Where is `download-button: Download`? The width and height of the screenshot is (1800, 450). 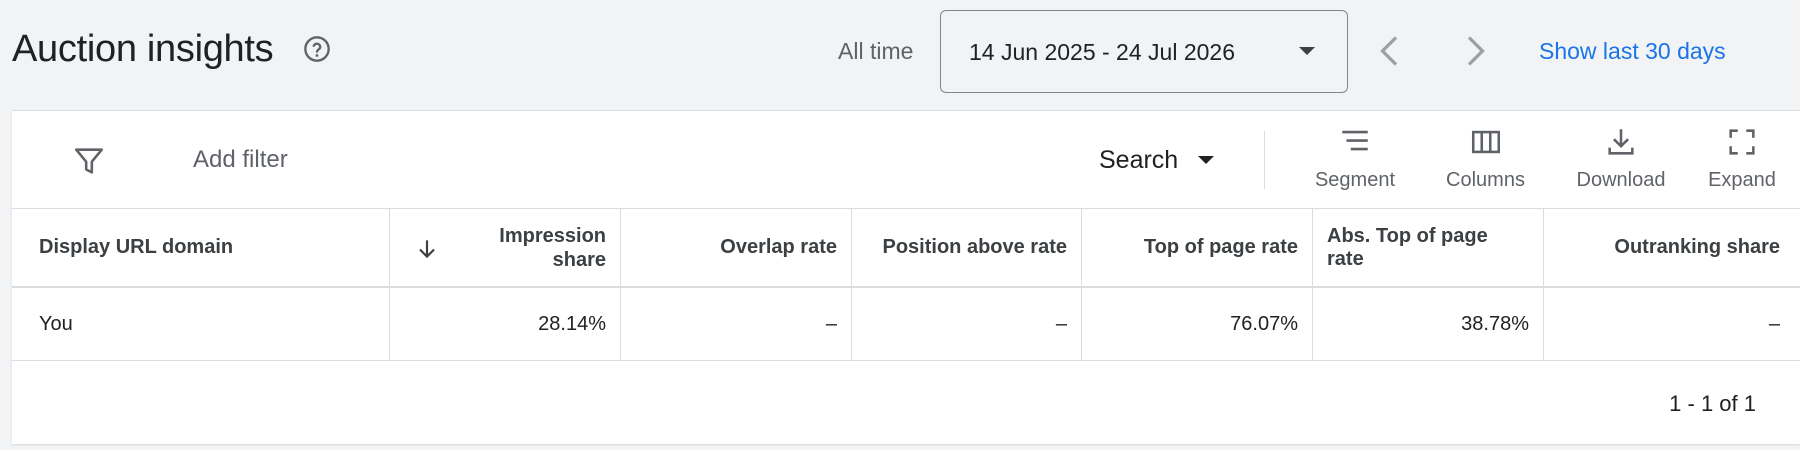 download-button: Download is located at coordinates (1621, 161).